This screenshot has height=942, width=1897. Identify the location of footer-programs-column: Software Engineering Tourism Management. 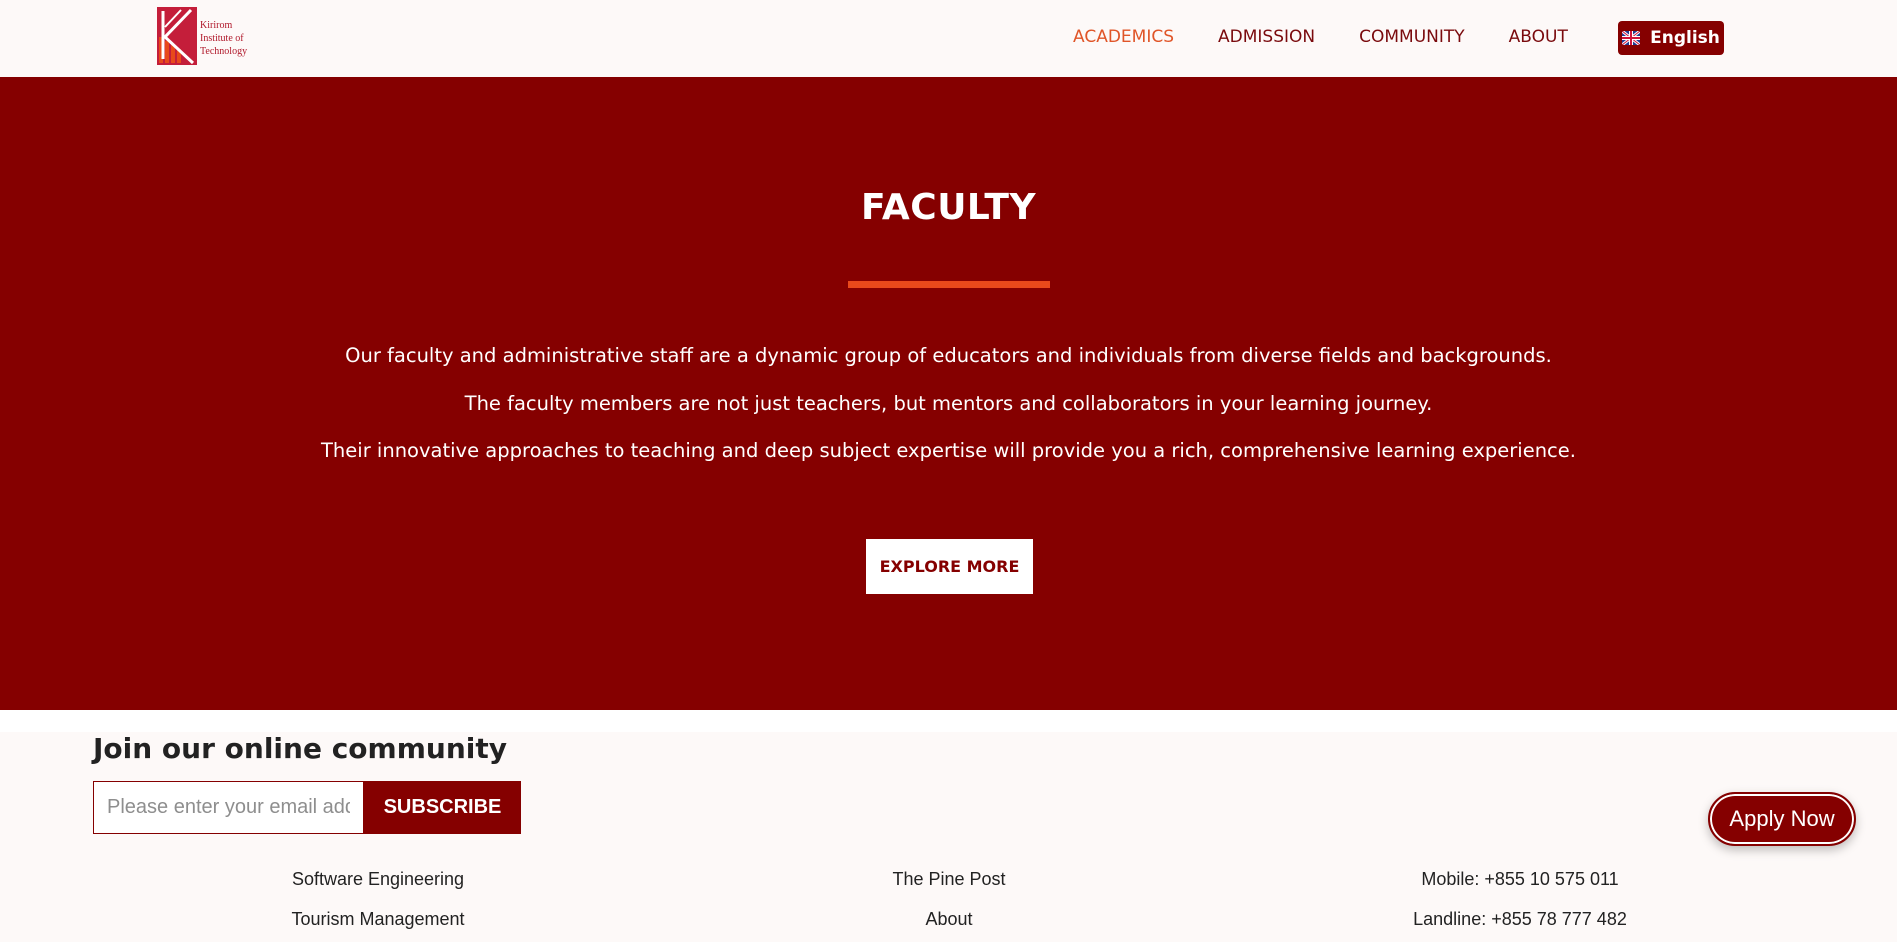
(378, 905).